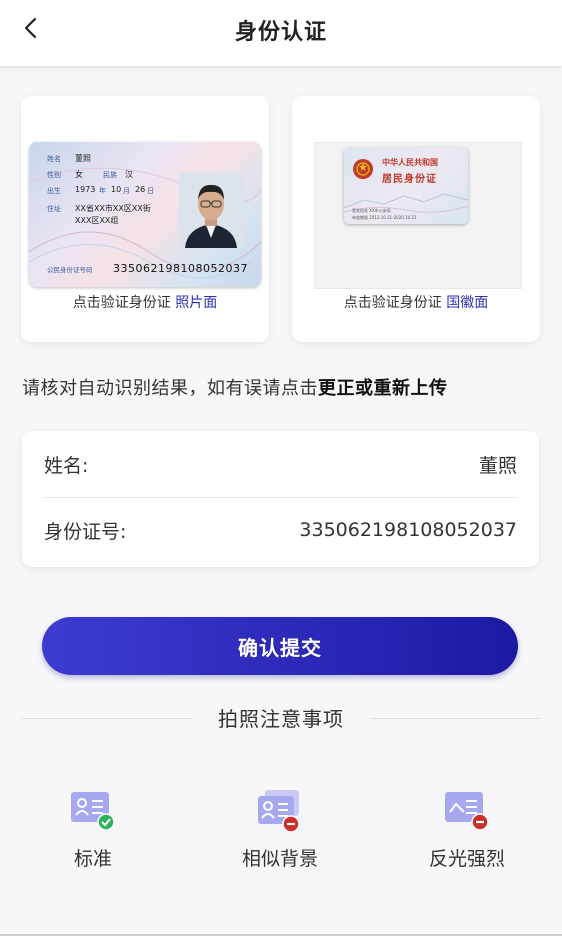  Describe the element at coordinates (196, 303) in the screenshot. I see `front-caption-highlight: 照片面` at that location.